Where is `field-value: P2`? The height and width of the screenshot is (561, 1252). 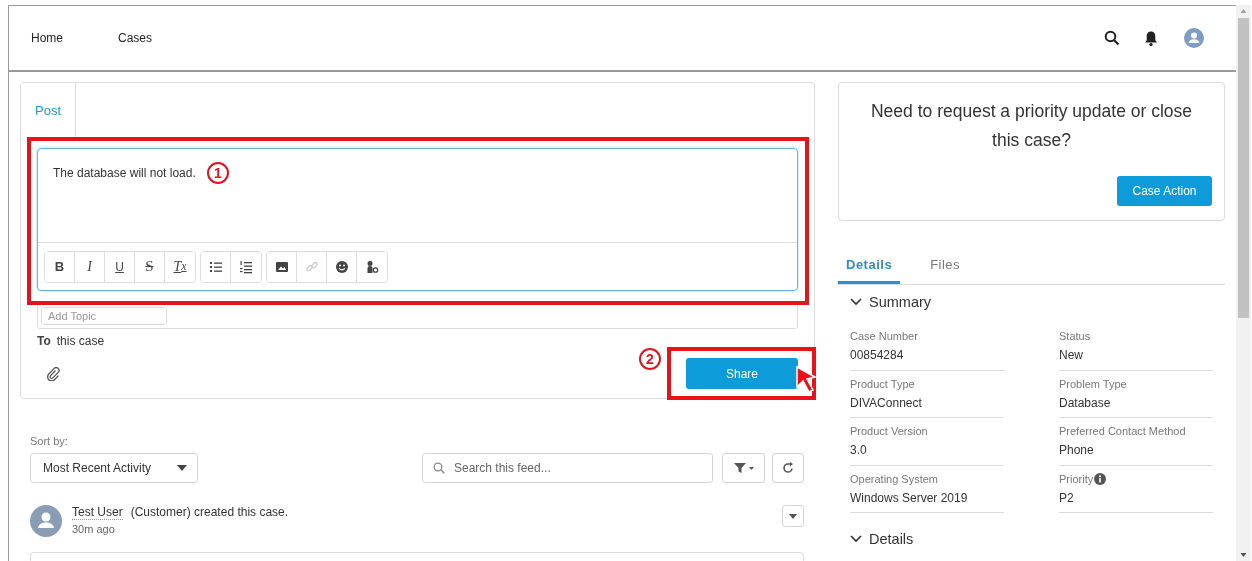 field-value: P2 is located at coordinates (1067, 497).